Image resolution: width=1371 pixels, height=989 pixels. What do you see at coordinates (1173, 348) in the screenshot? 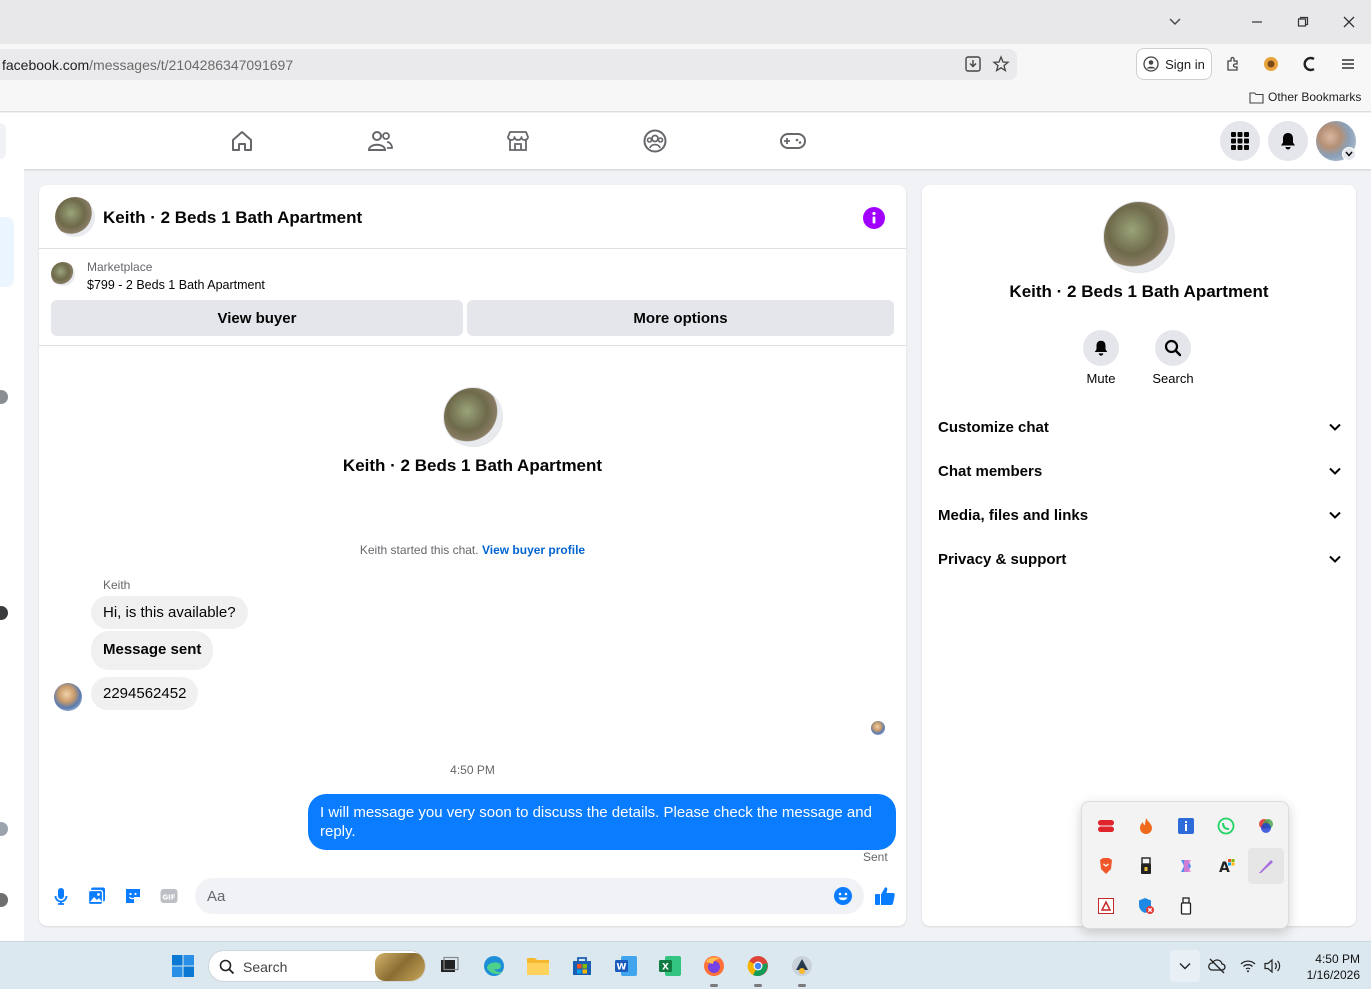
I see `search-conversation-button` at bounding box center [1173, 348].